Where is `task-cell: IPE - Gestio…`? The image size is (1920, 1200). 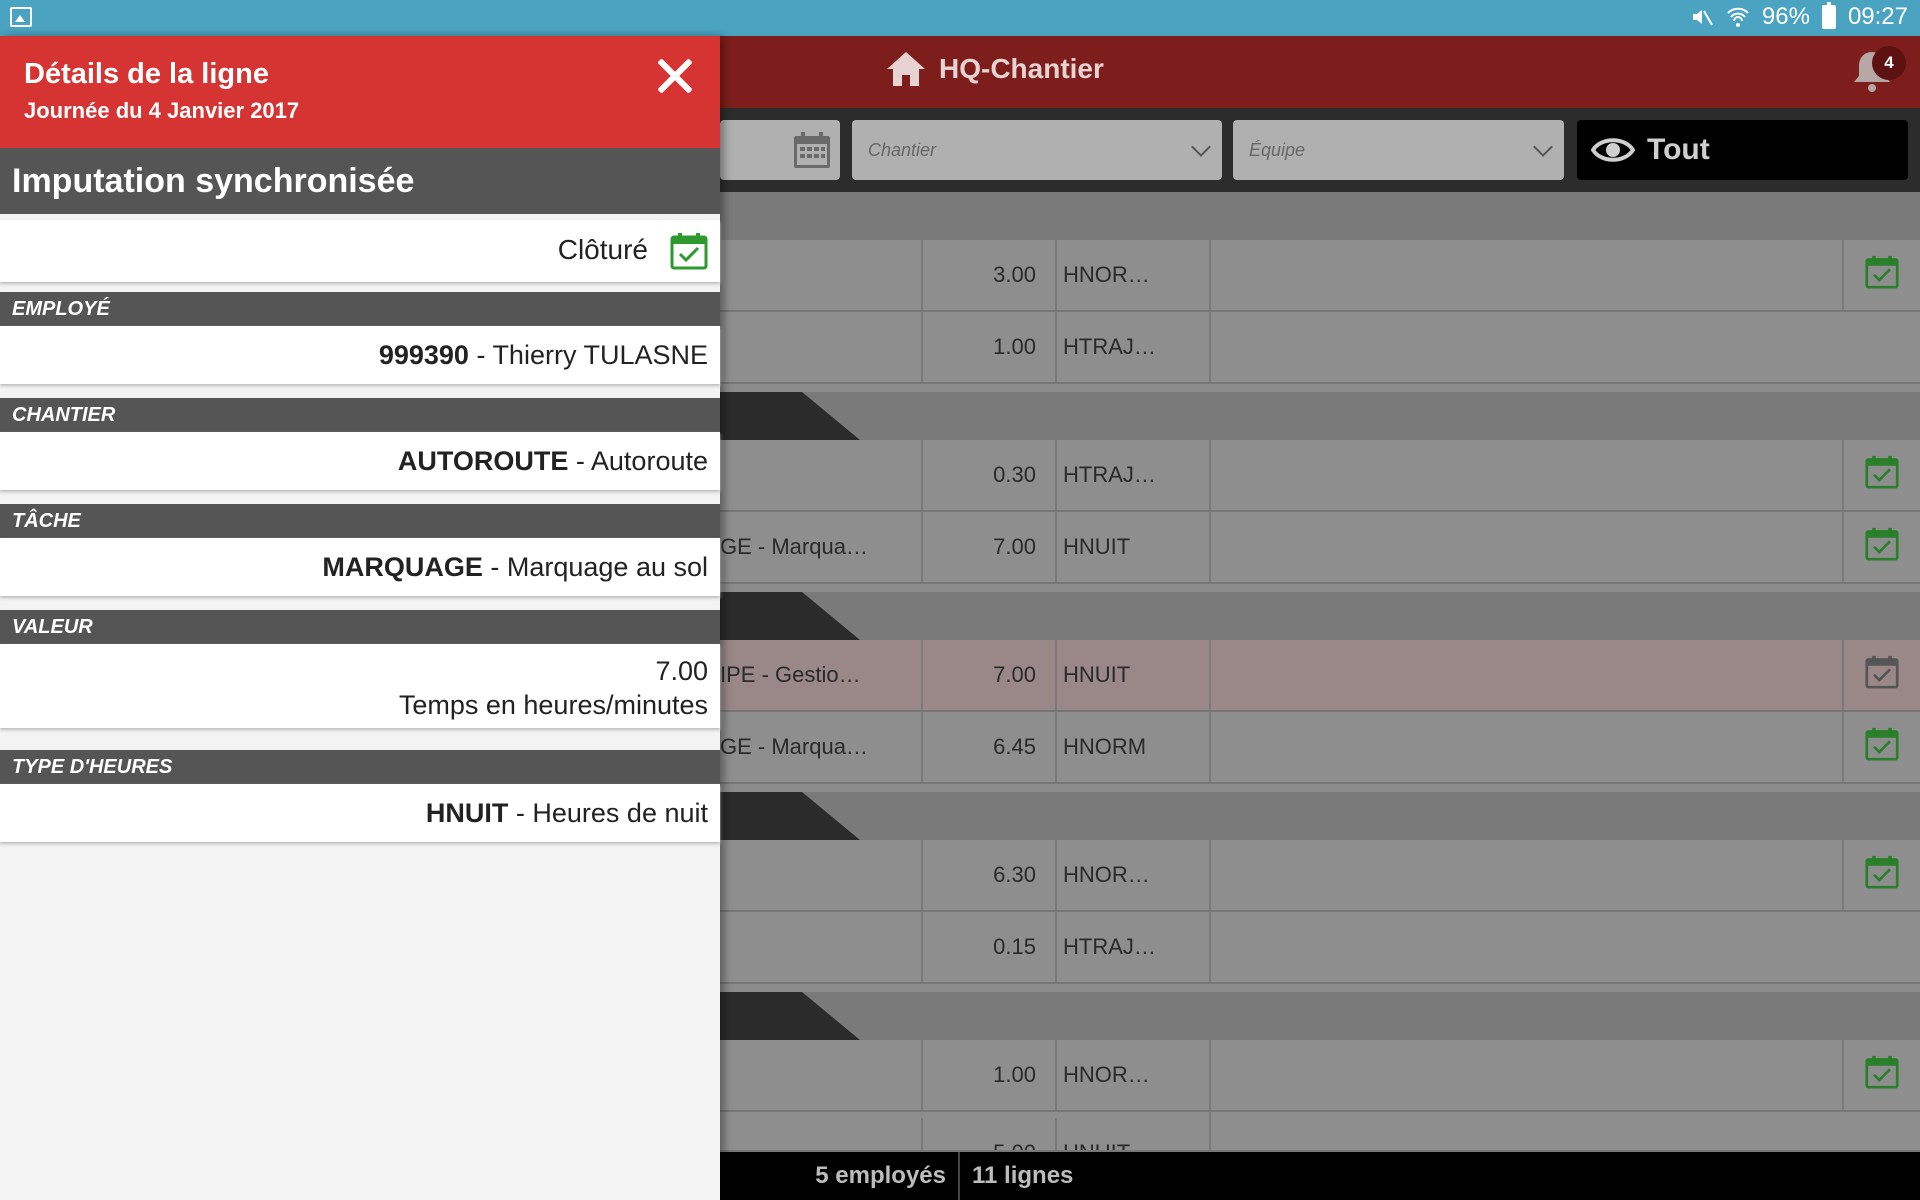 task-cell: IPE - Gestio… is located at coordinates (790, 674).